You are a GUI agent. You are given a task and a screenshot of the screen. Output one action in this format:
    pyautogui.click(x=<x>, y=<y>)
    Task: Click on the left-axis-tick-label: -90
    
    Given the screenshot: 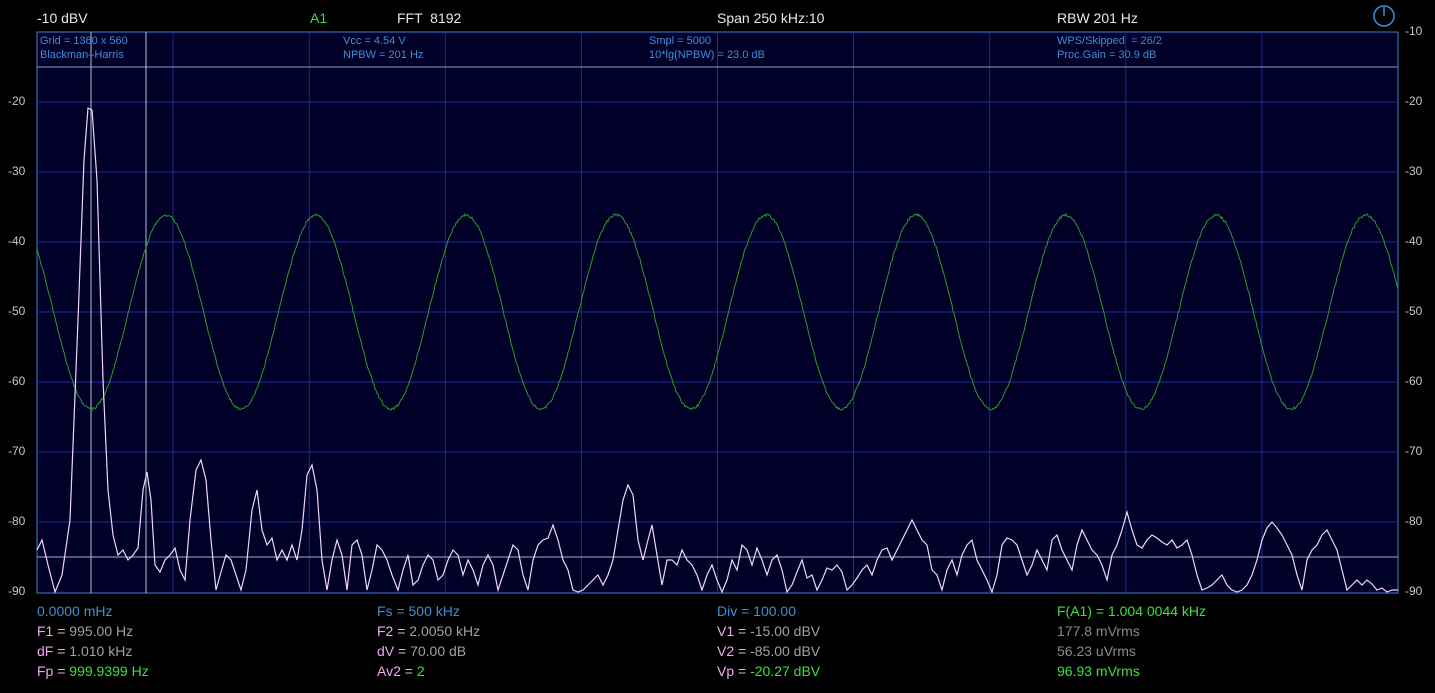 What is the action you would take?
    pyautogui.click(x=16, y=591)
    